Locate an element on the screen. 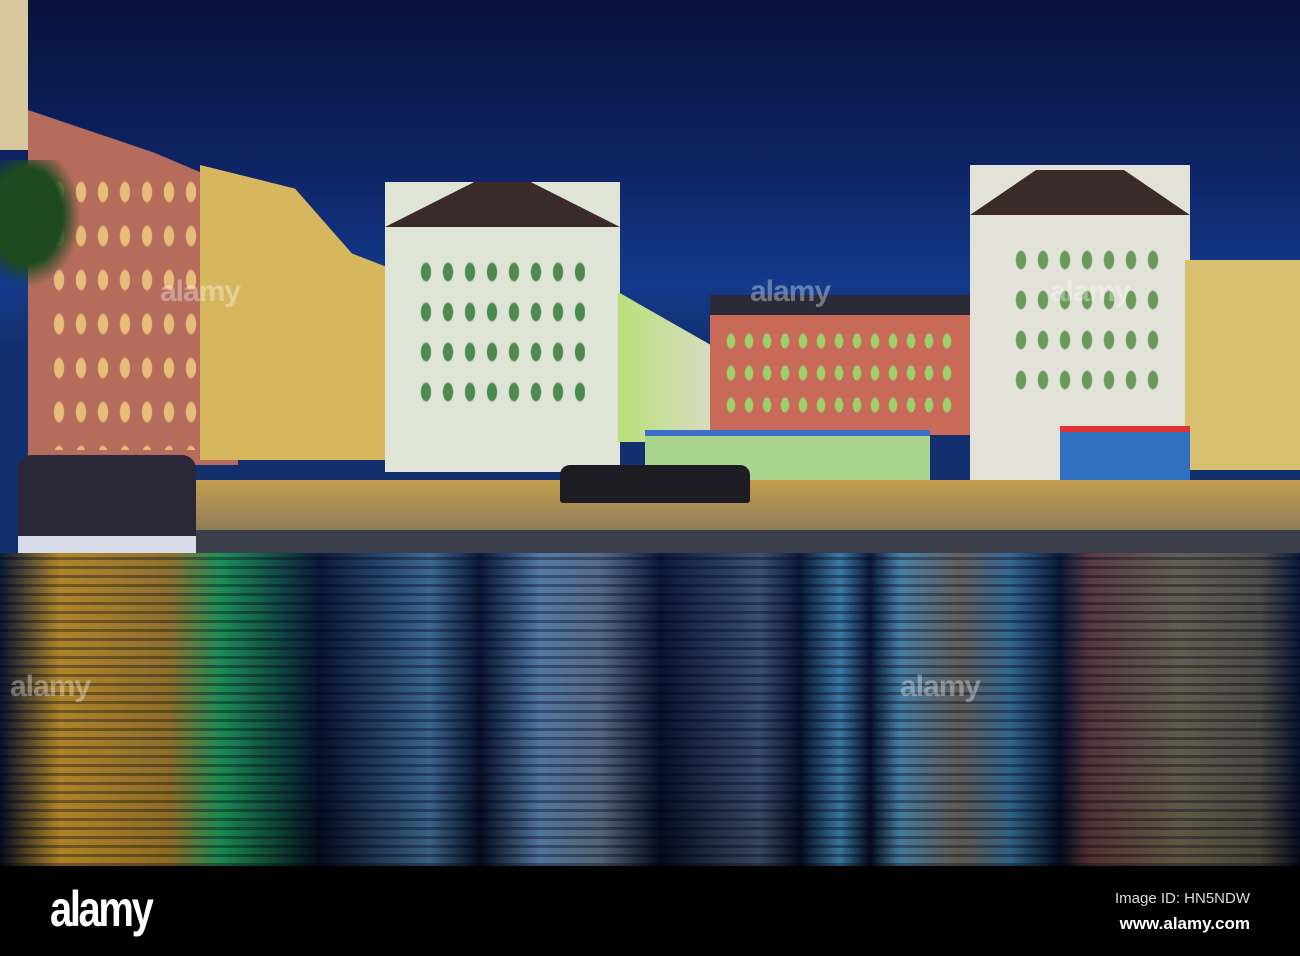 Image resolution: width=1300 pixels, height=956 pixels. long-green-lit-building is located at coordinates (664, 367).